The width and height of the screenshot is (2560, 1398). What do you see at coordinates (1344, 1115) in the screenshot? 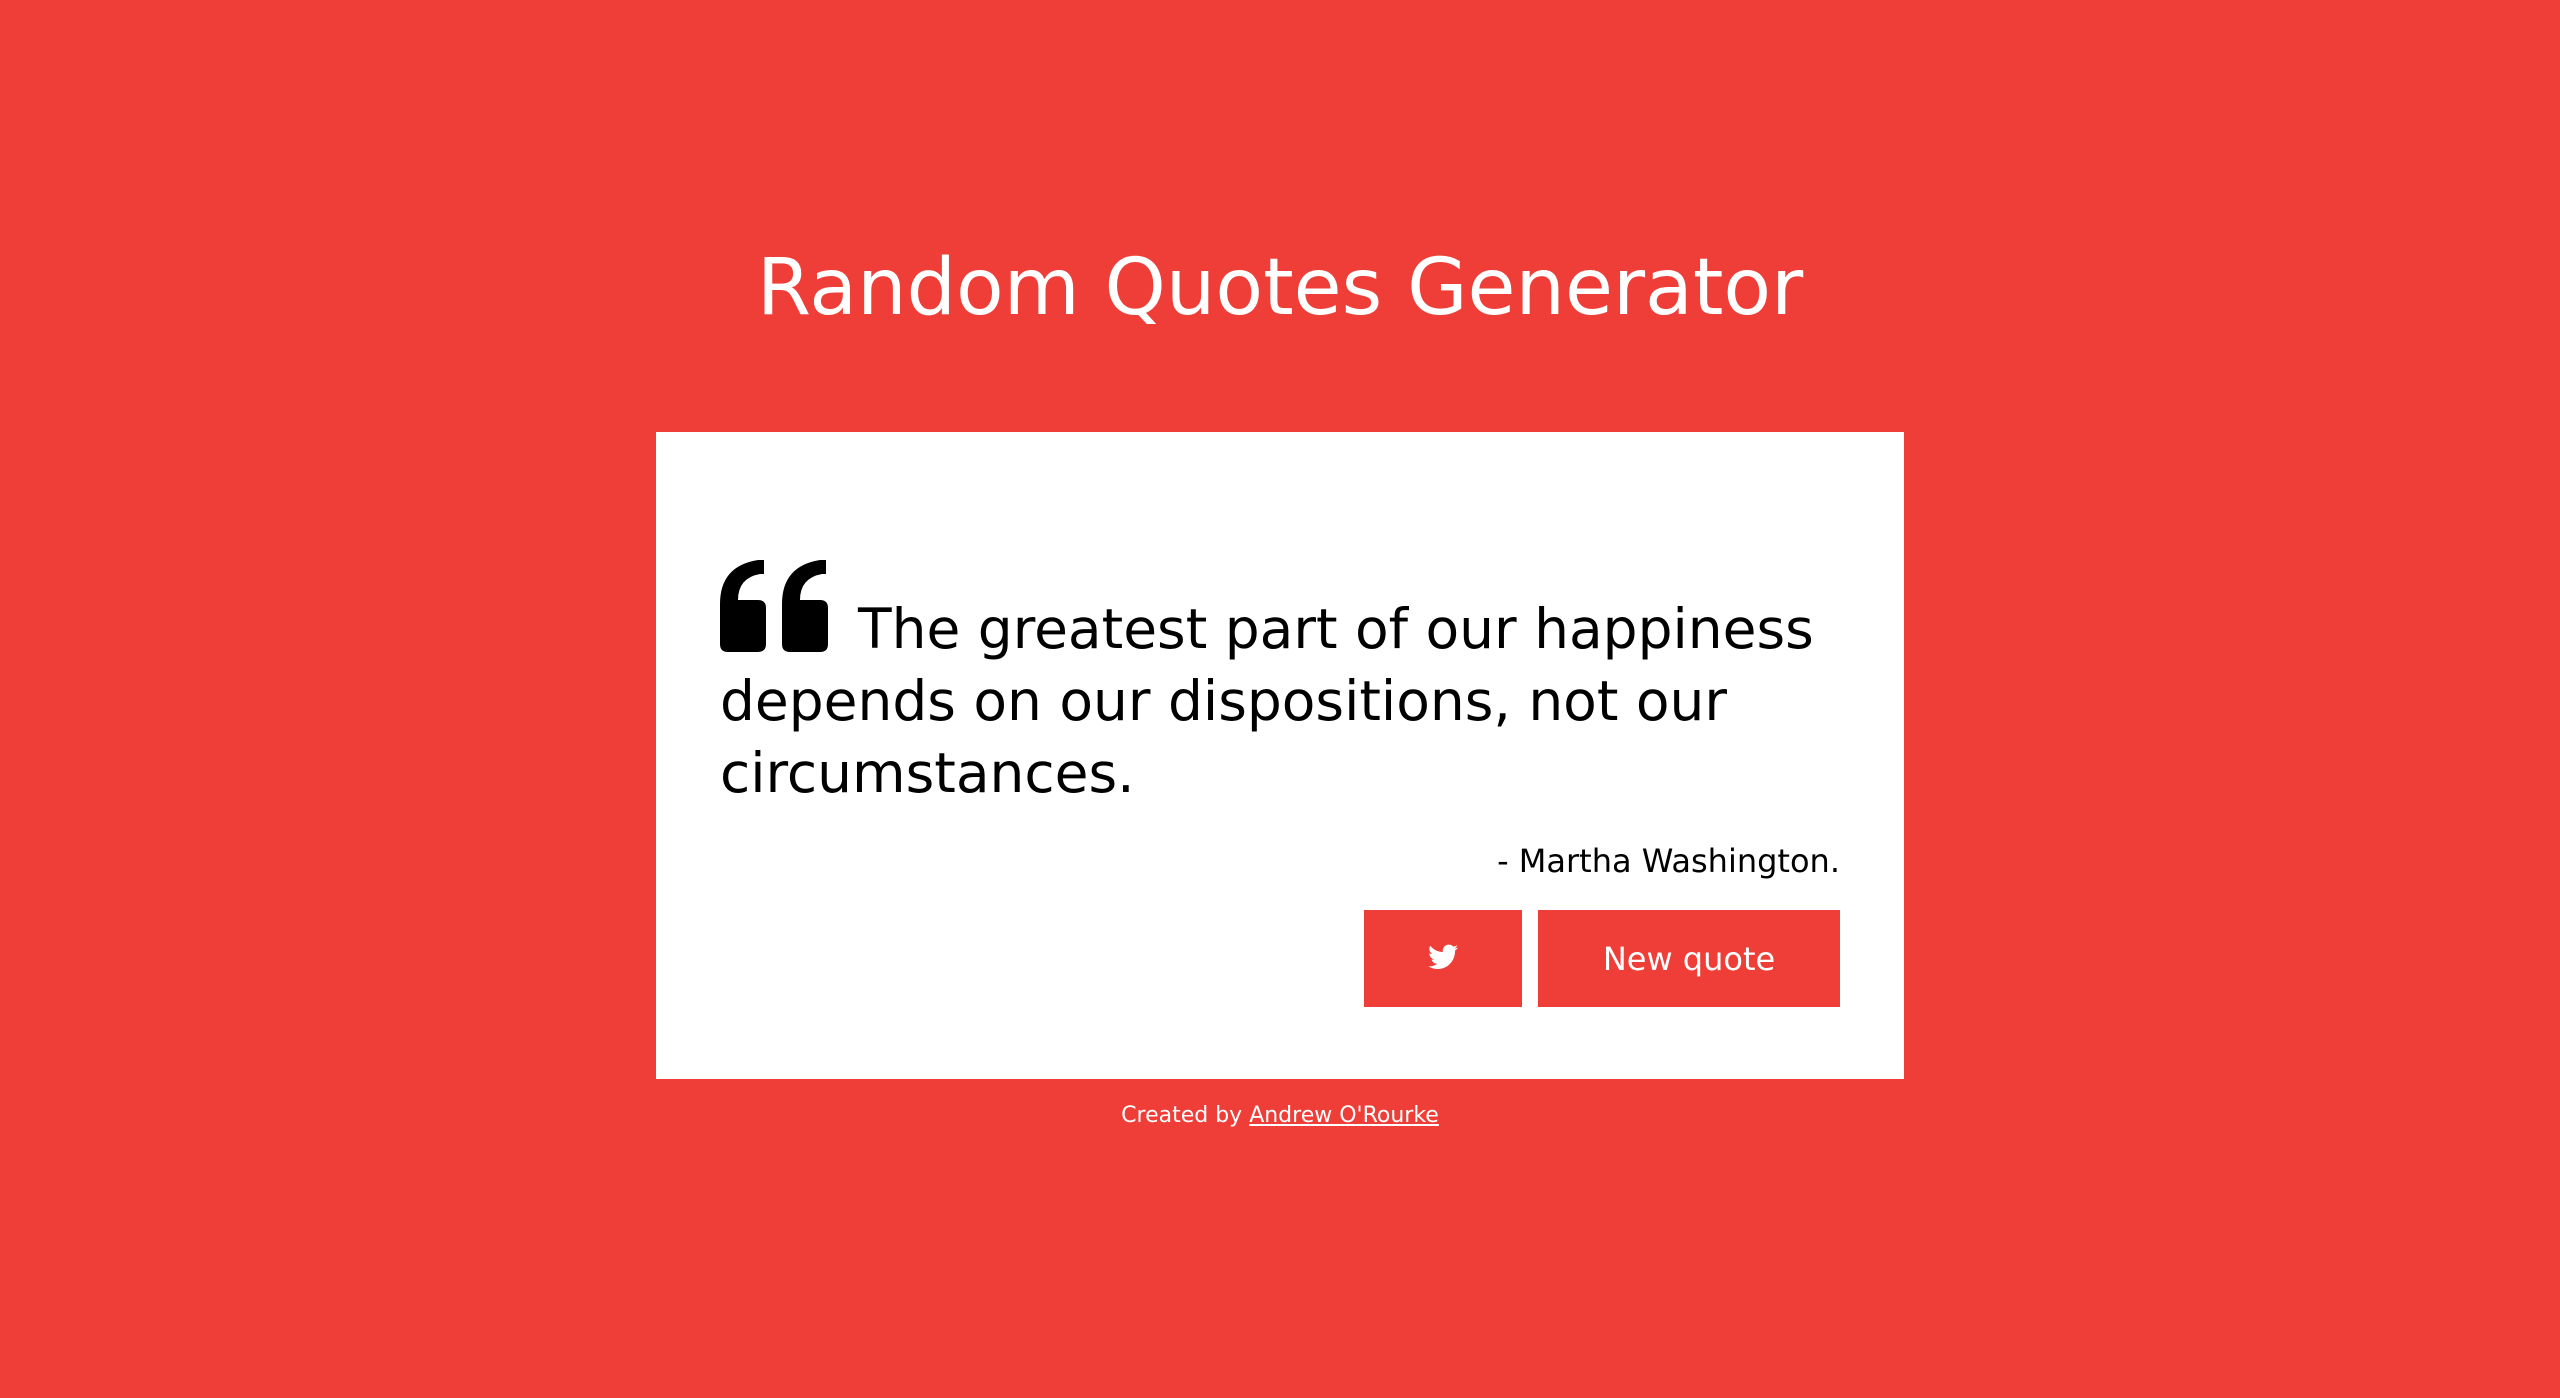
I see `footer-author-link: Andrew O'Rourke` at bounding box center [1344, 1115].